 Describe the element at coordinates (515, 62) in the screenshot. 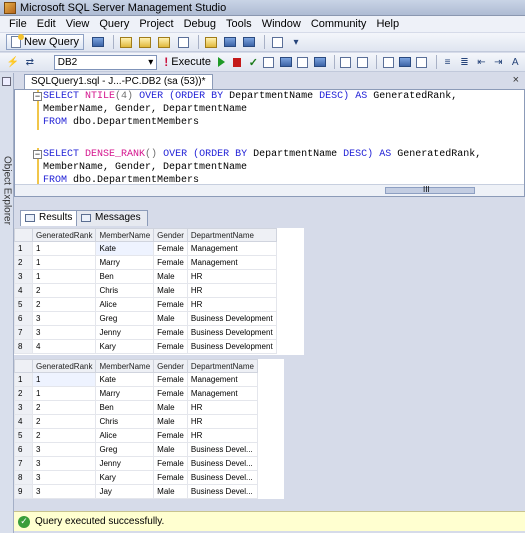

I see `specify-values-button: A` at that location.